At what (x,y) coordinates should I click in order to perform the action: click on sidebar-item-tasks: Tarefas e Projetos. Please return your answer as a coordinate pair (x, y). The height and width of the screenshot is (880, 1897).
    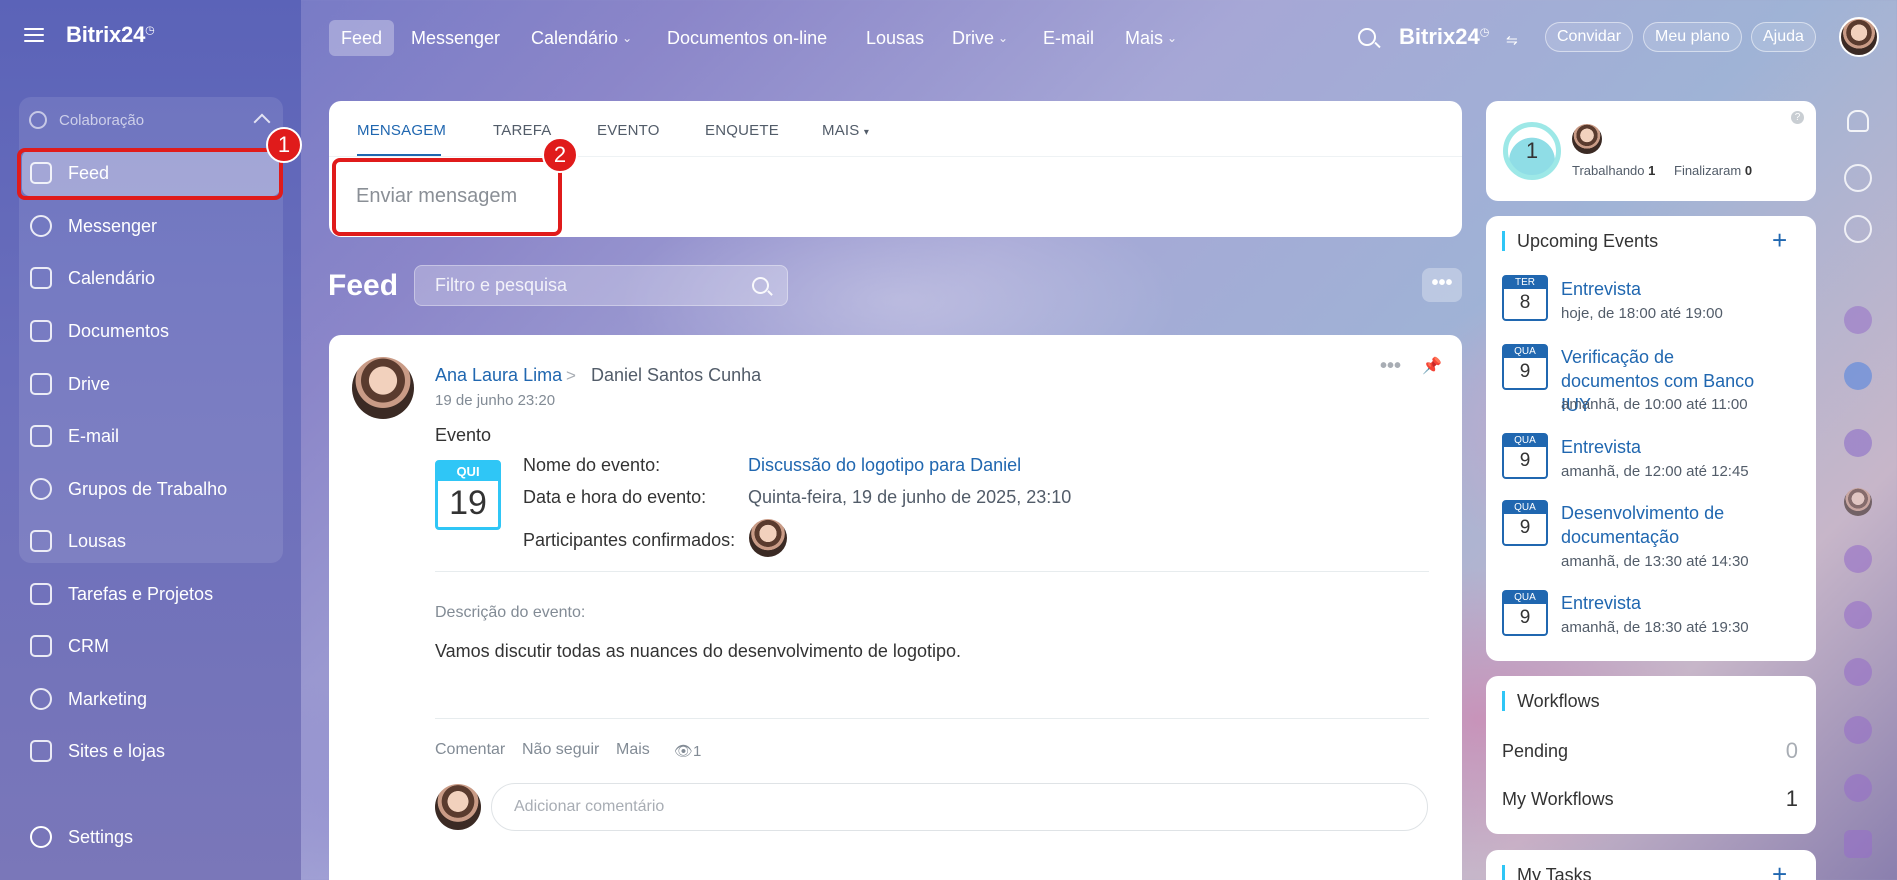
    Looking at the image, I should click on (151, 594).